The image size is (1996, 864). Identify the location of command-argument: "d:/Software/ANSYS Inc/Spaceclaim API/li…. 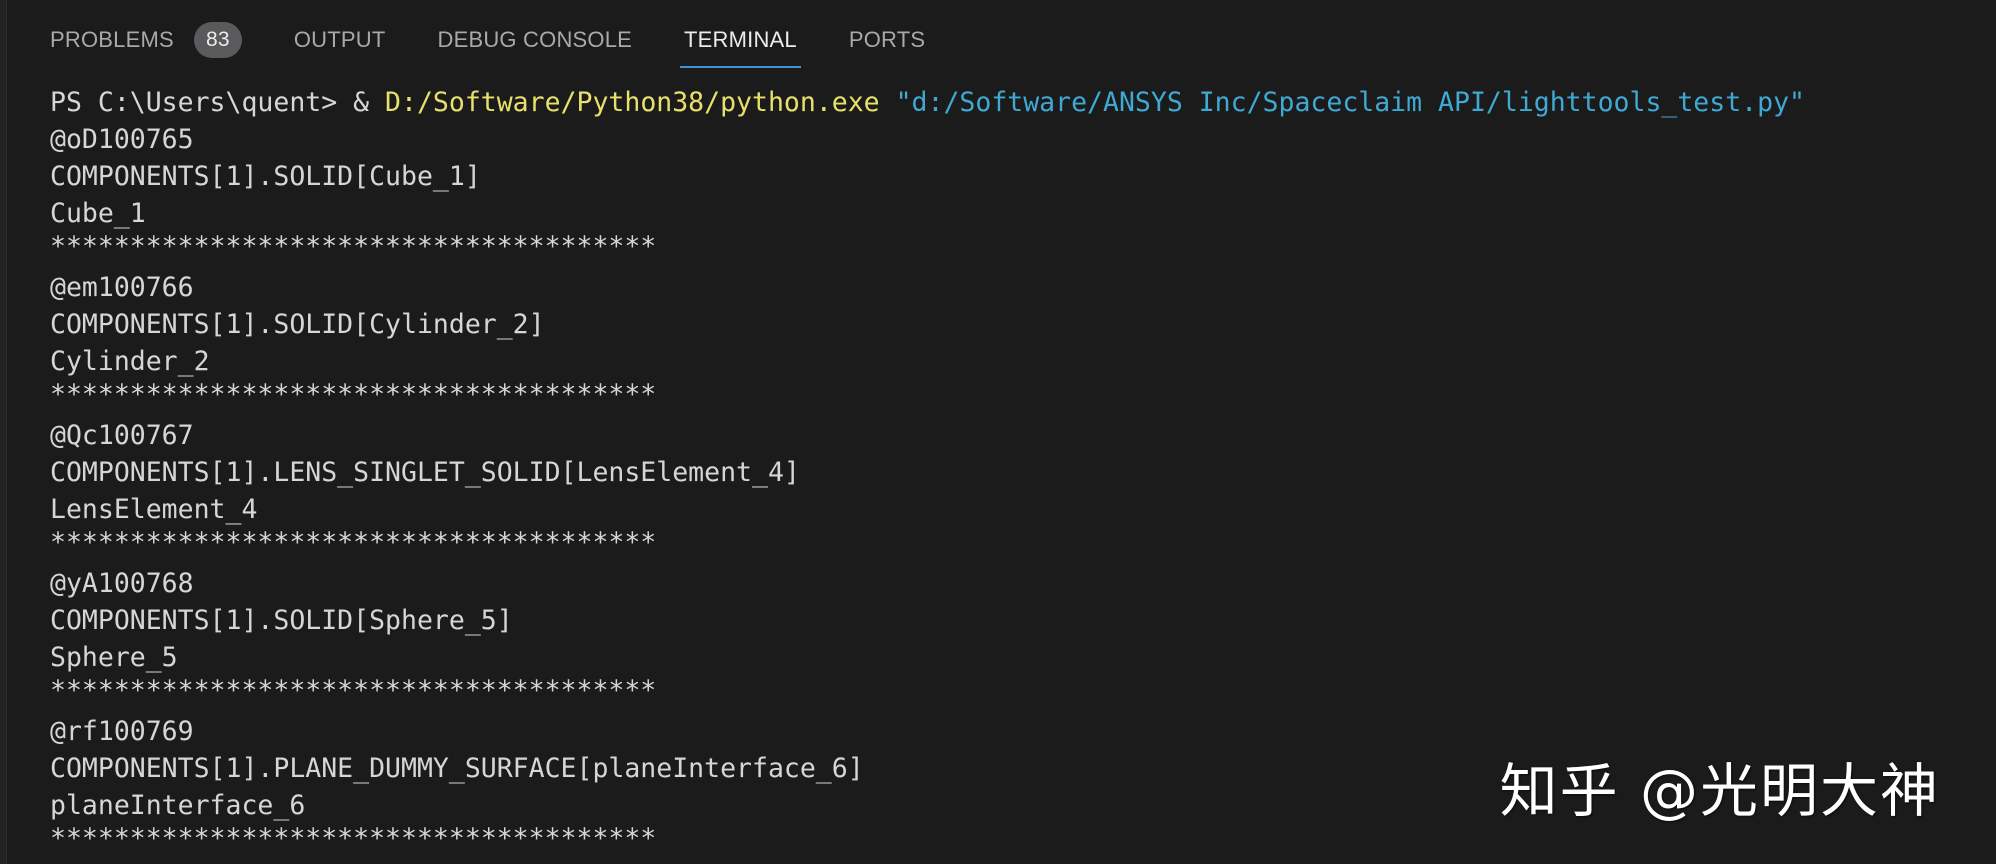
(1342, 102).